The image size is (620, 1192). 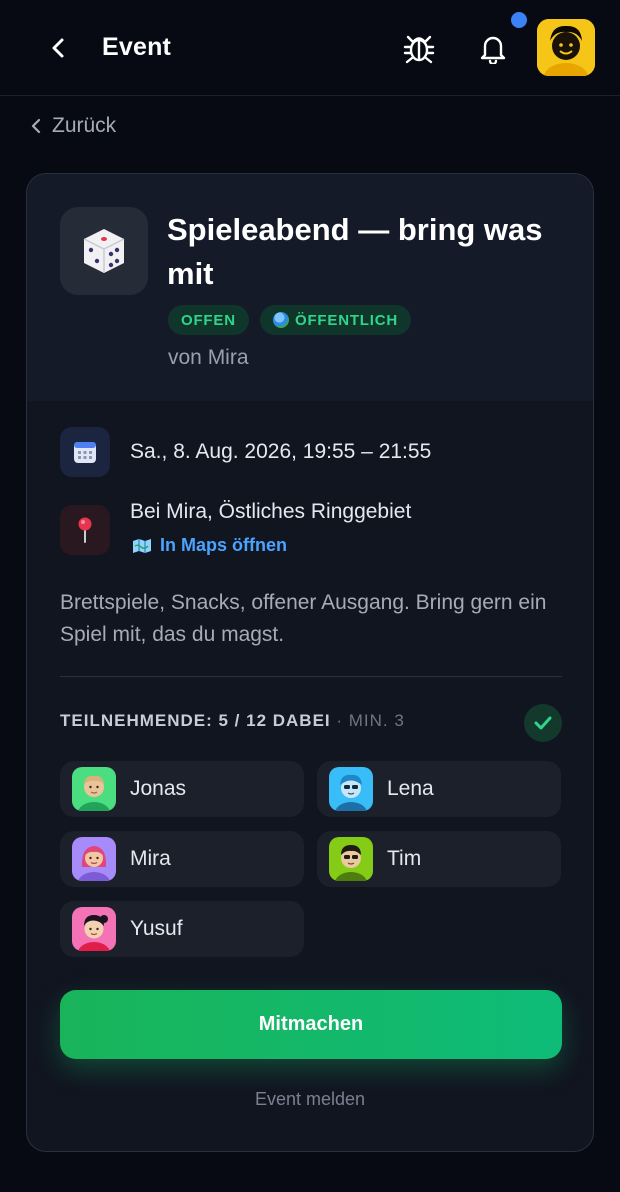 What do you see at coordinates (223, 545) in the screenshot?
I see `open-in-maps-label: In Maps öffnen` at bounding box center [223, 545].